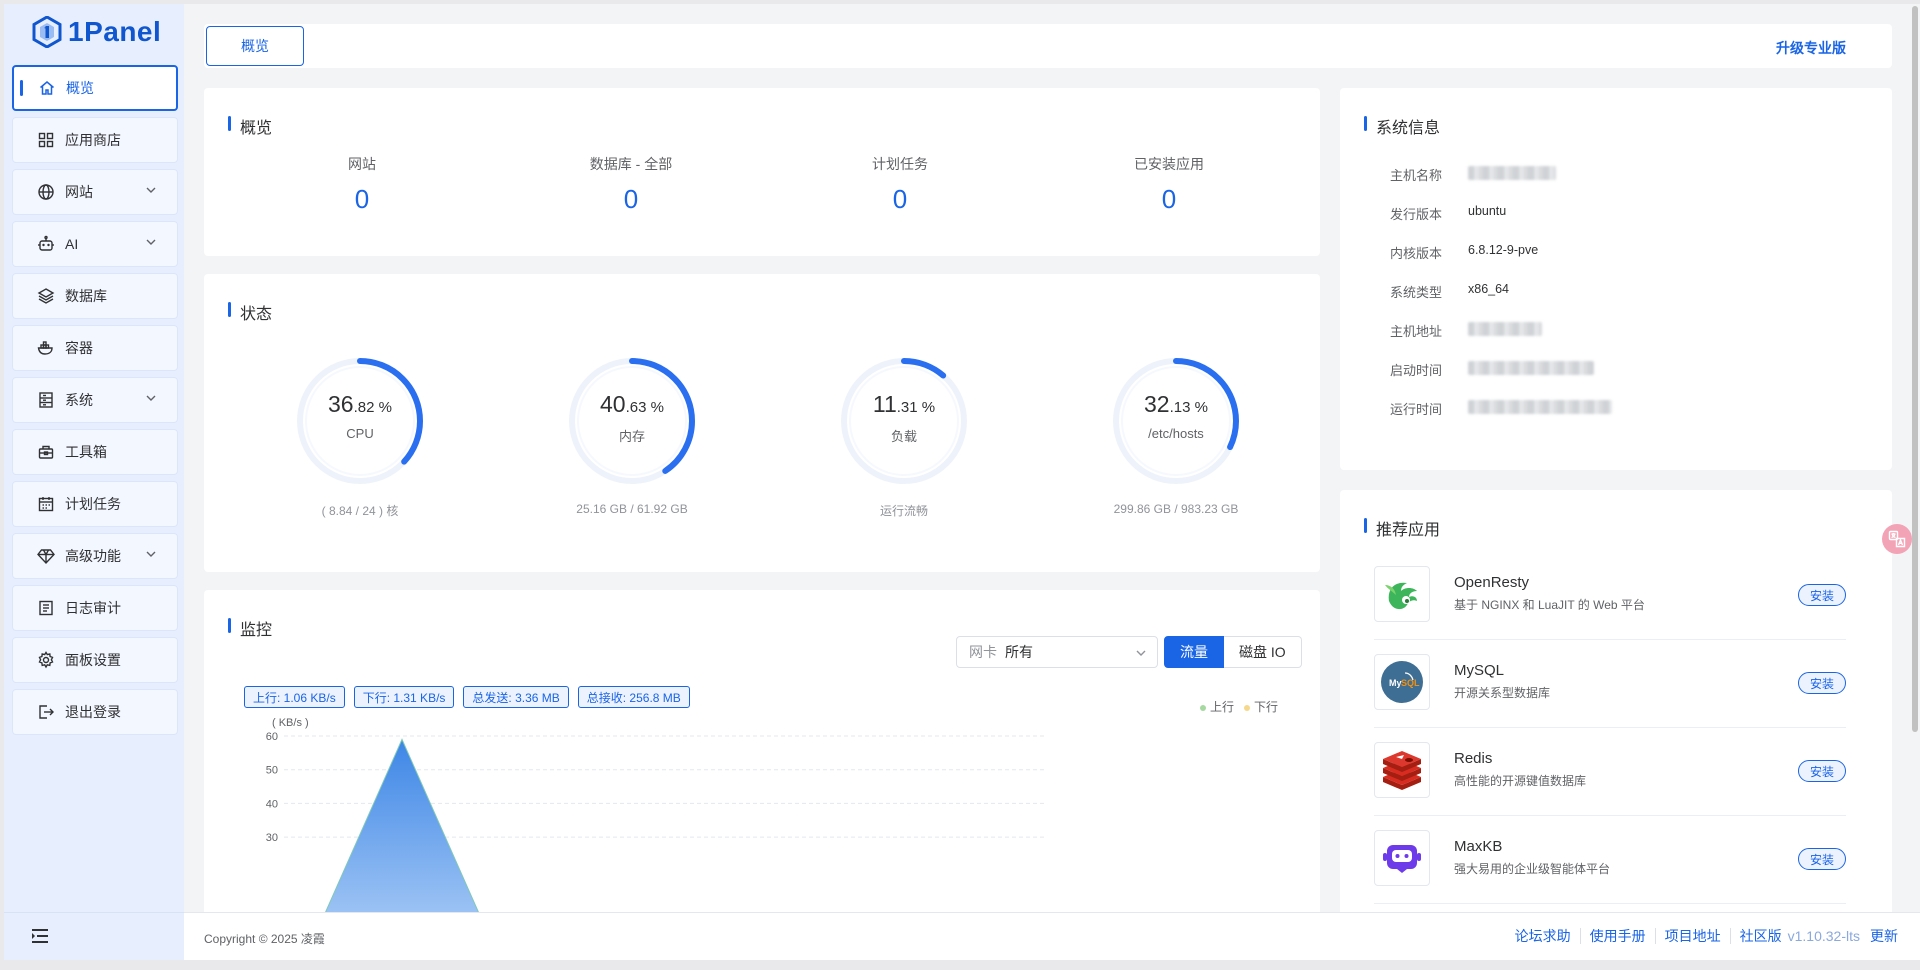  I want to click on upgrade-pro-link: 升级专业版, so click(1811, 48).